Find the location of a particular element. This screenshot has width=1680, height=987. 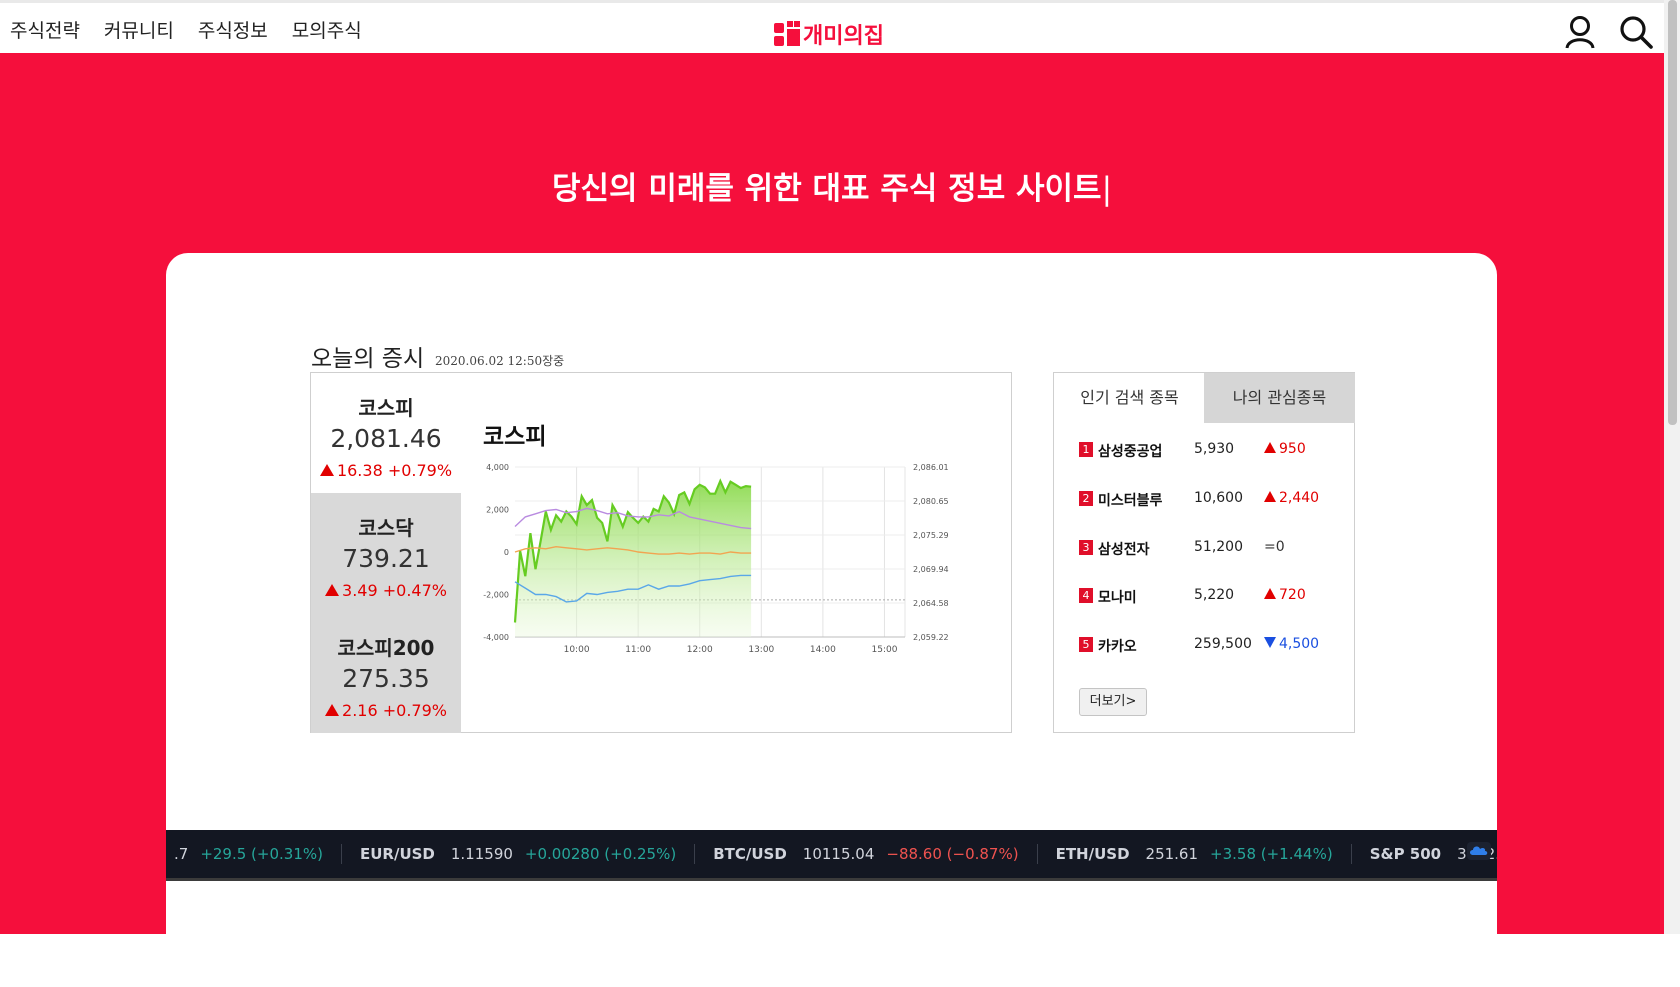

y-left-tick-label: 0 is located at coordinates (506, 552).